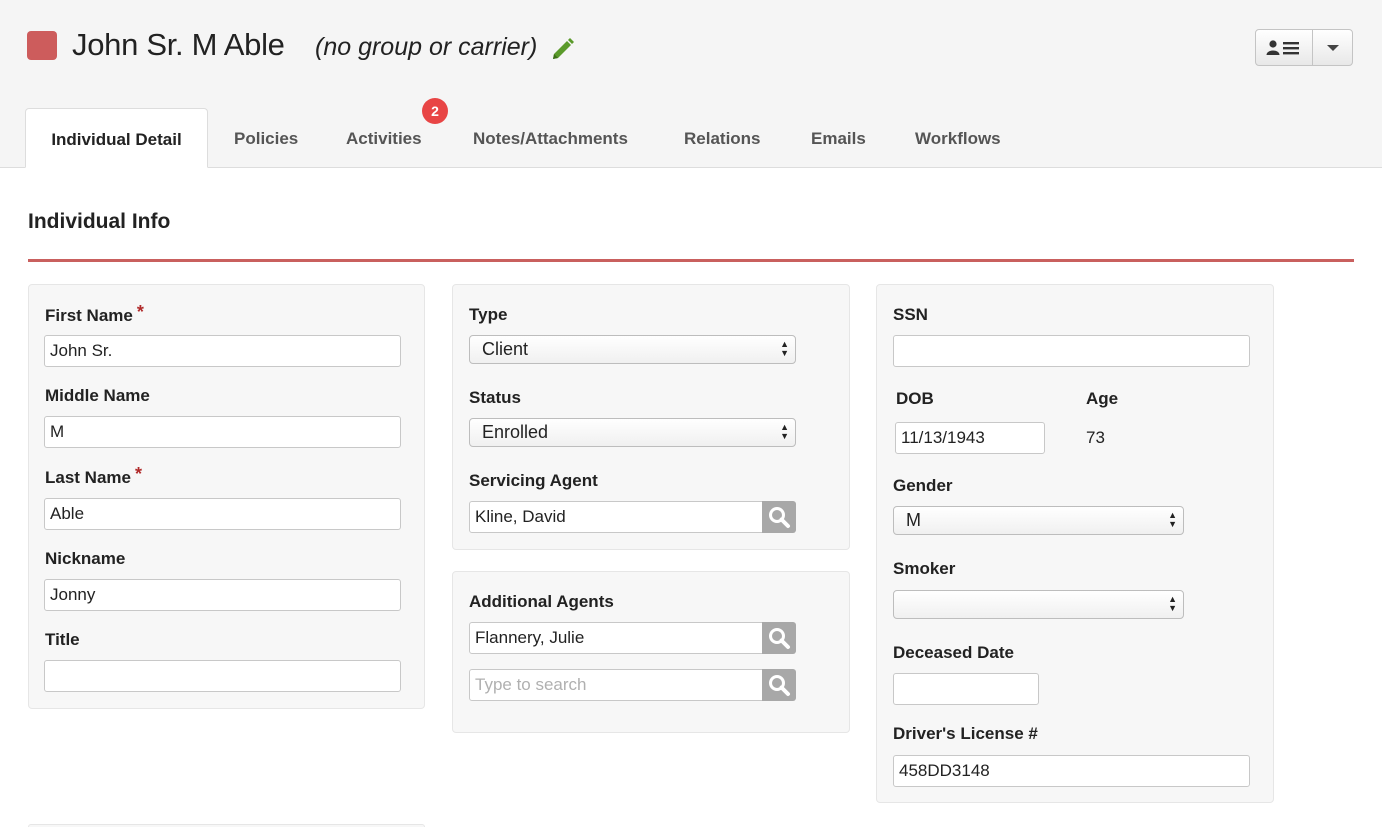  Describe the element at coordinates (435, 111) in the screenshot. I see `activities-count-badge: 2` at that location.